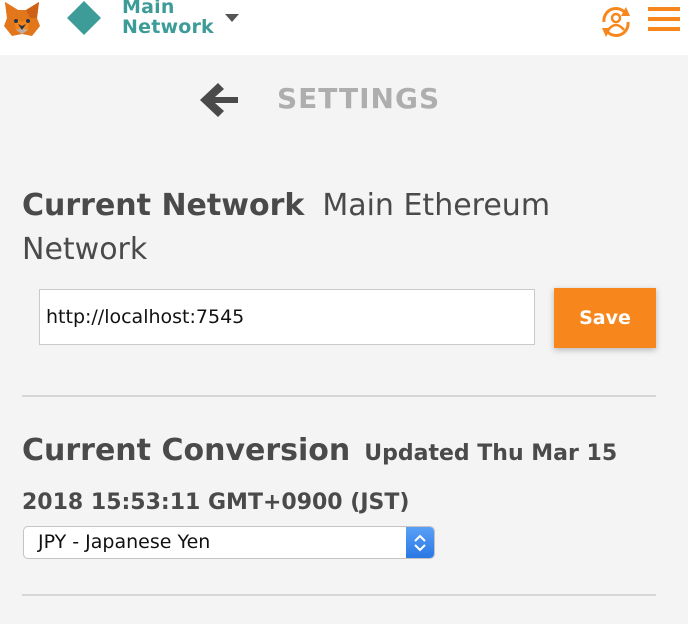 The height and width of the screenshot is (624, 688). I want to click on settings-header: SETTINGS, so click(344, 99).